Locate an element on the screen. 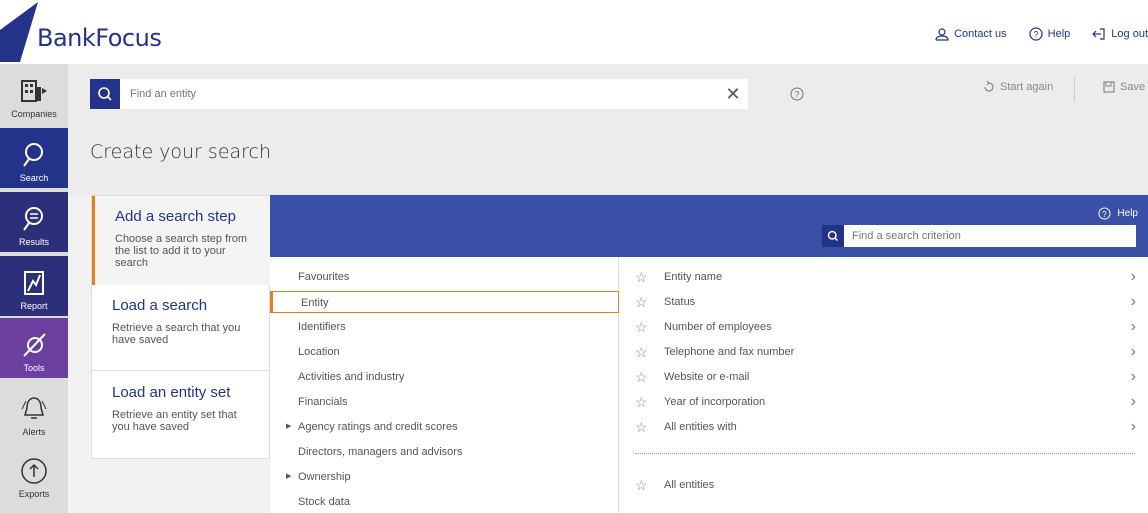  step-title: Load a search is located at coordinates (160, 305).